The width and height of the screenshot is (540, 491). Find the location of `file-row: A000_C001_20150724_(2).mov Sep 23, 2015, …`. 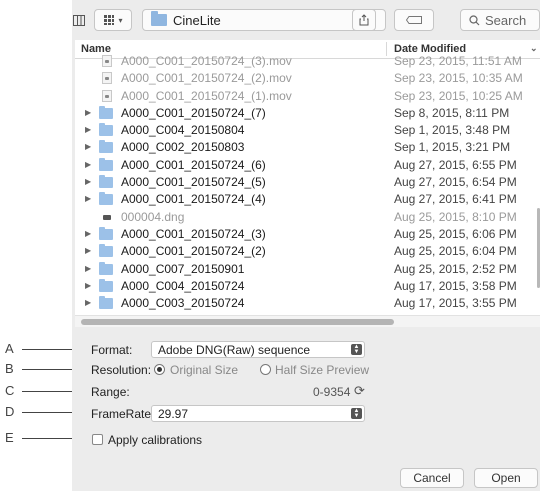

file-row: A000_C001_20150724_(2).mov Sep 23, 2015, … is located at coordinates (307, 78).